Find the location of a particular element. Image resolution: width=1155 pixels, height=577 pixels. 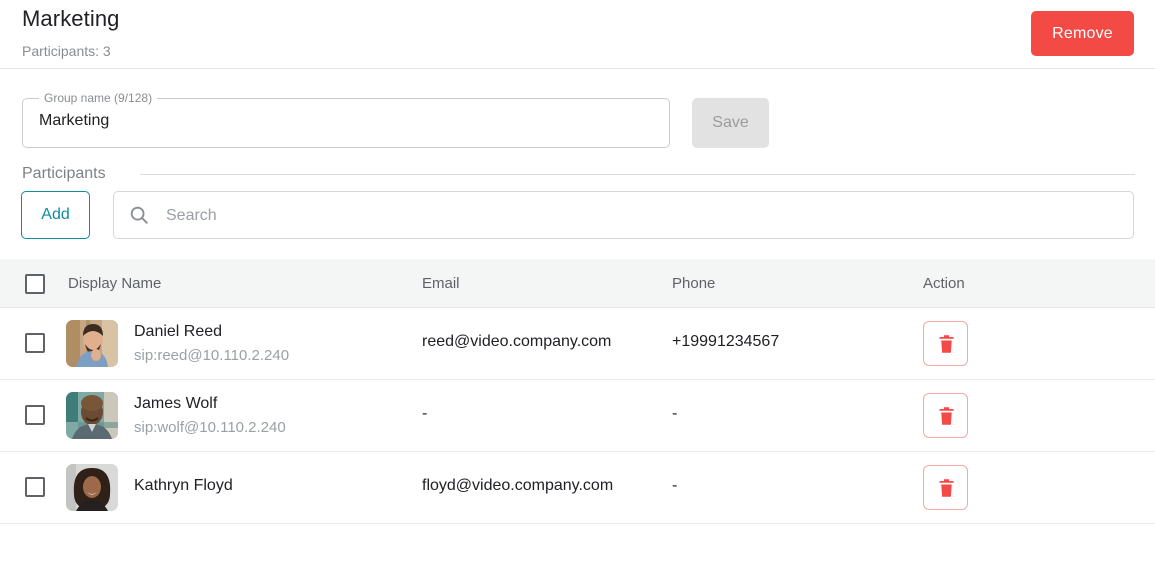

group-name-label: Group name (9/128) is located at coordinates (98, 98).